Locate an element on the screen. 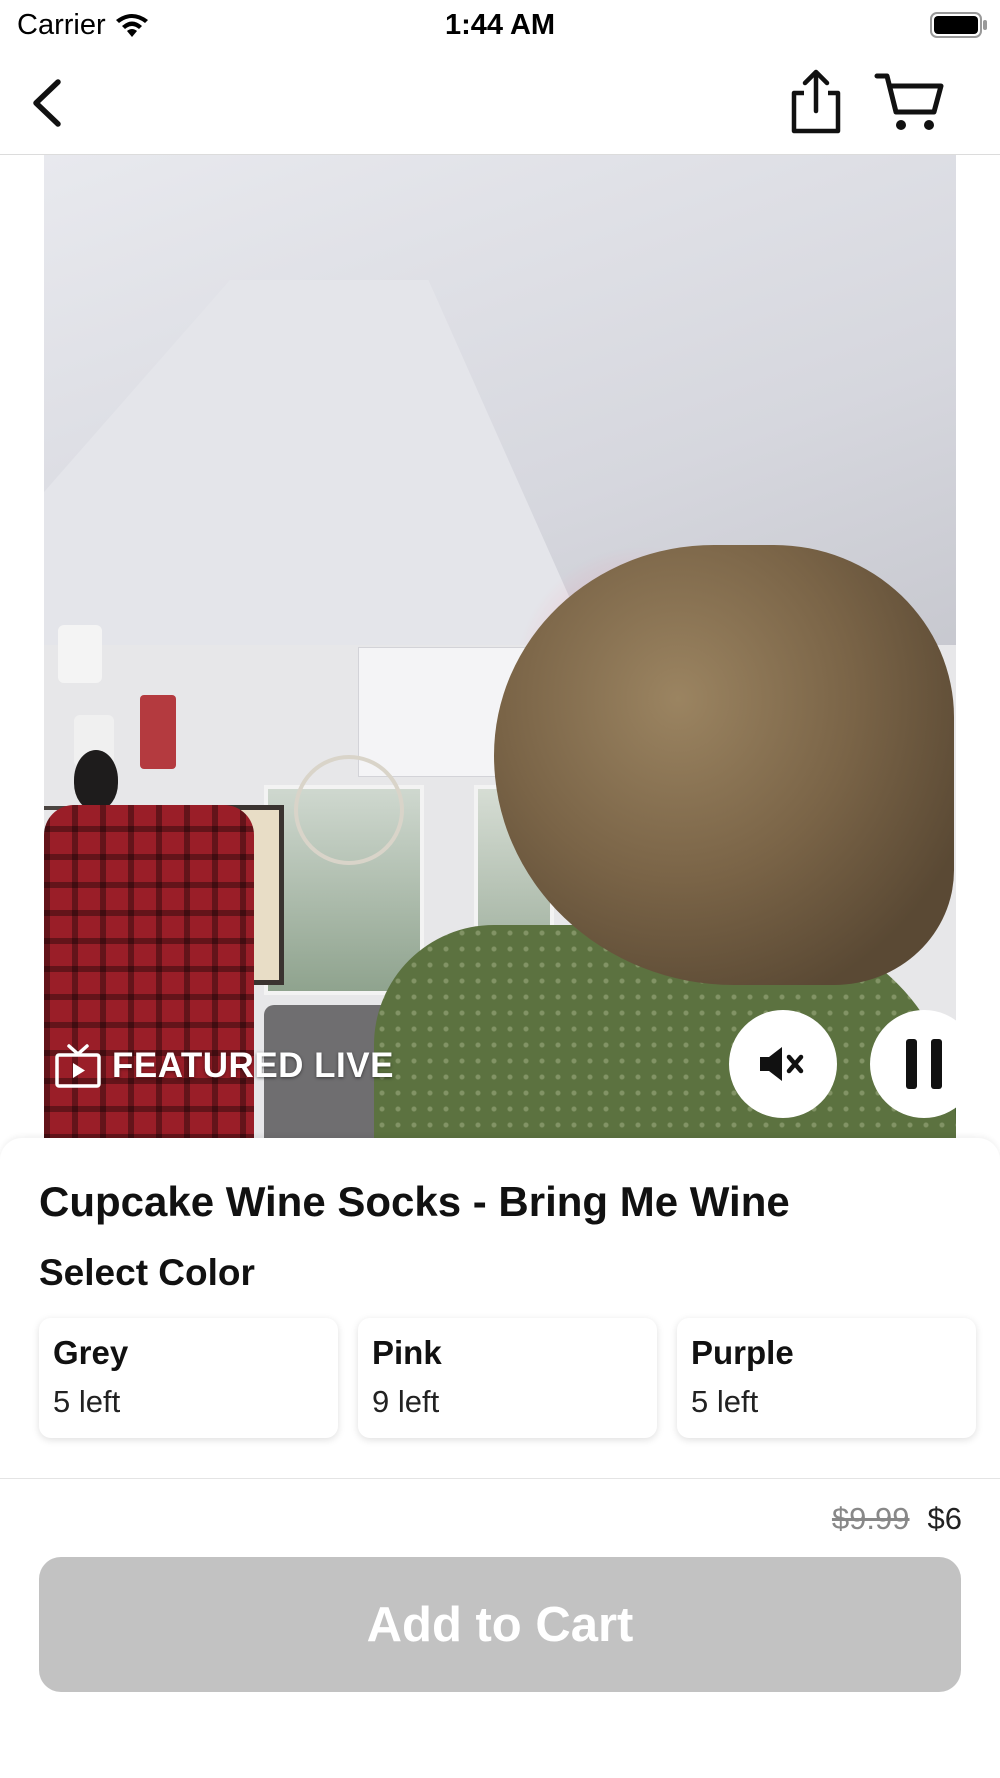 The height and width of the screenshot is (1778, 1000). pause-icon is located at coordinates (924, 1064).